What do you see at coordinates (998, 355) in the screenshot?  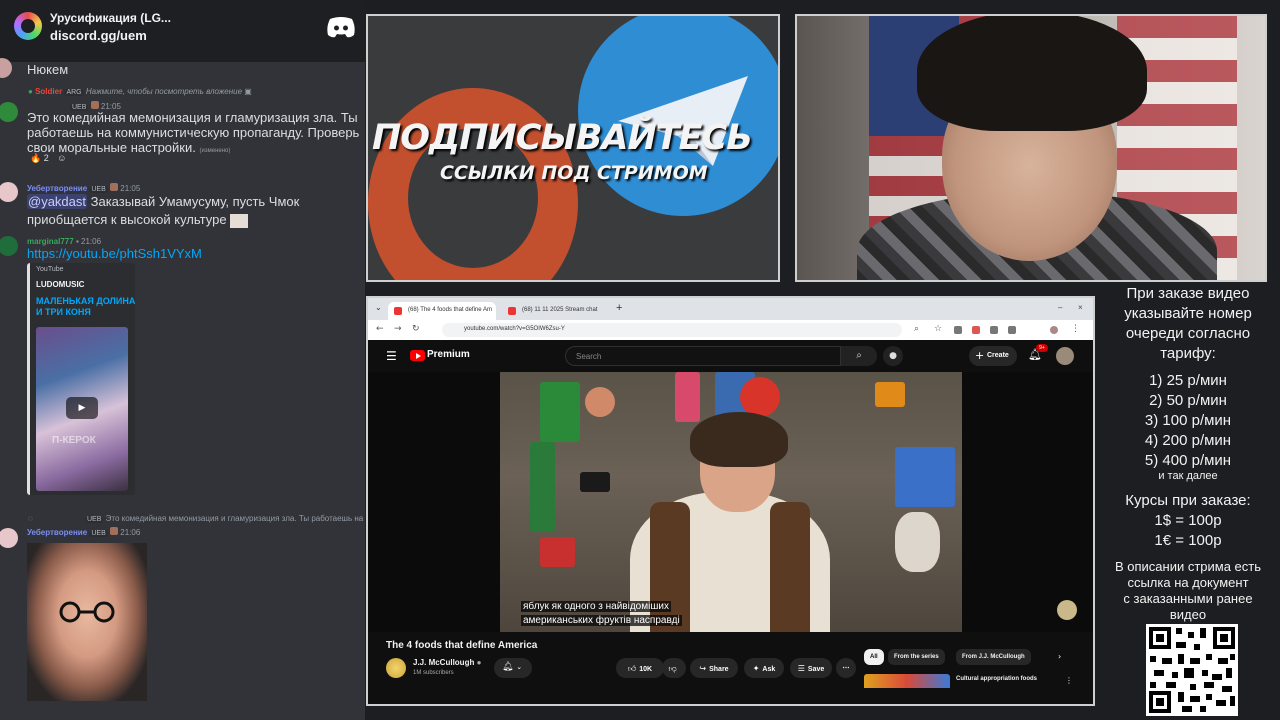 I see `create-label: Create` at bounding box center [998, 355].